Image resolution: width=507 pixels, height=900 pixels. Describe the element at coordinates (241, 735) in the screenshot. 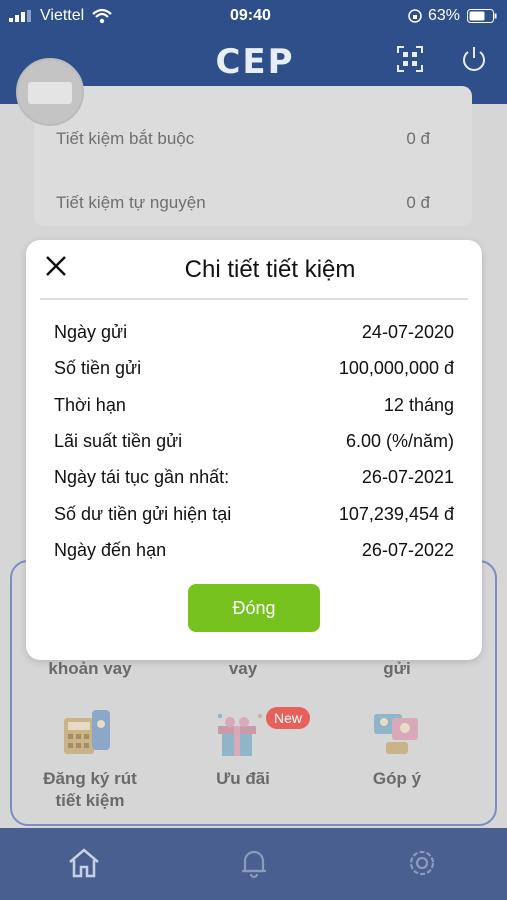

I see `gift-icon` at that location.